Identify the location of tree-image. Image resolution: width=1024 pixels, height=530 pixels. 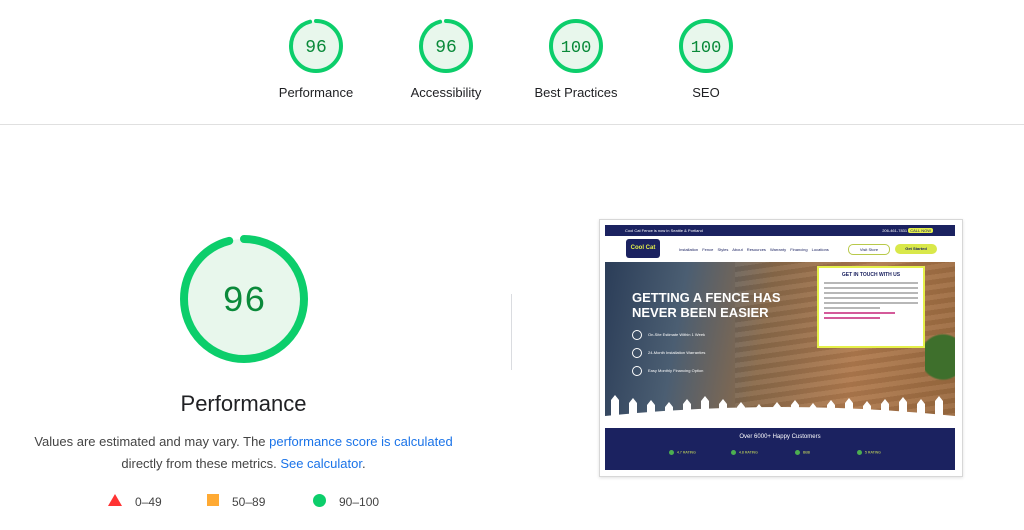
(940, 357).